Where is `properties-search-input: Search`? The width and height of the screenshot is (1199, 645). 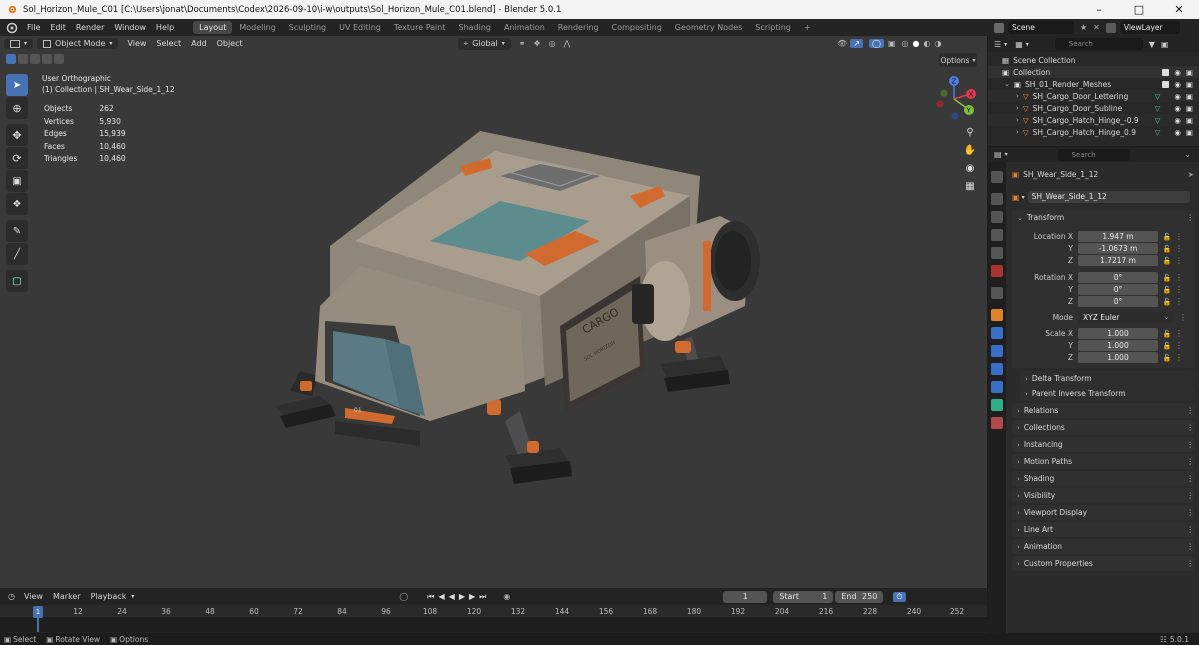 properties-search-input: Search is located at coordinates (1093, 154).